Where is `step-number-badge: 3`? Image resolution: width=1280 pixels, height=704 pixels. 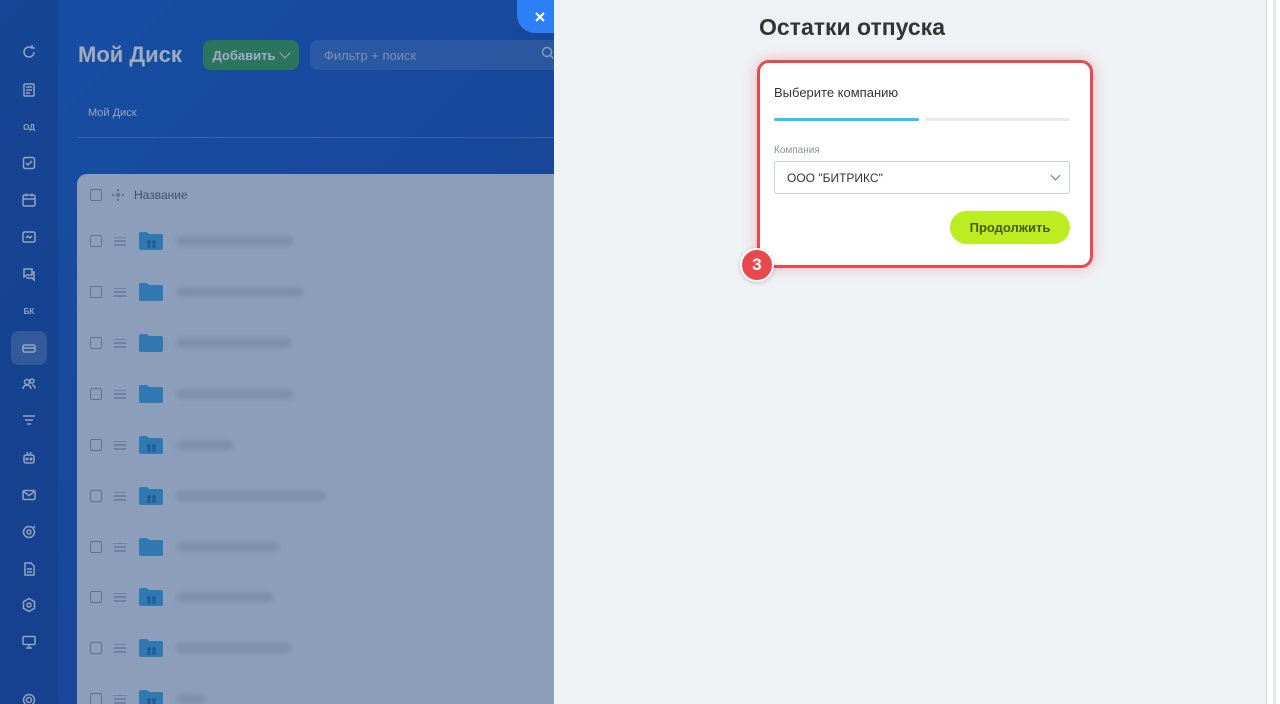
step-number-badge: 3 is located at coordinates (757, 265).